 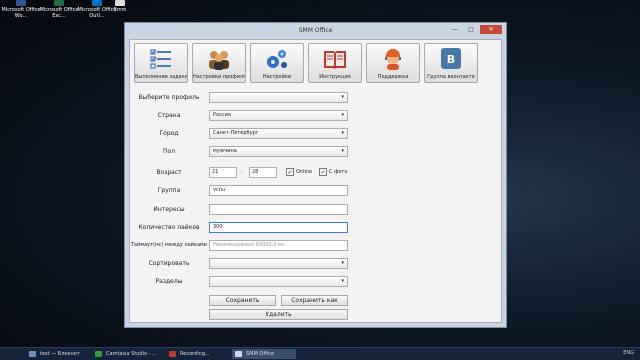 I want to click on profile-settings-button: Настройки профиля, so click(x=219, y=63).